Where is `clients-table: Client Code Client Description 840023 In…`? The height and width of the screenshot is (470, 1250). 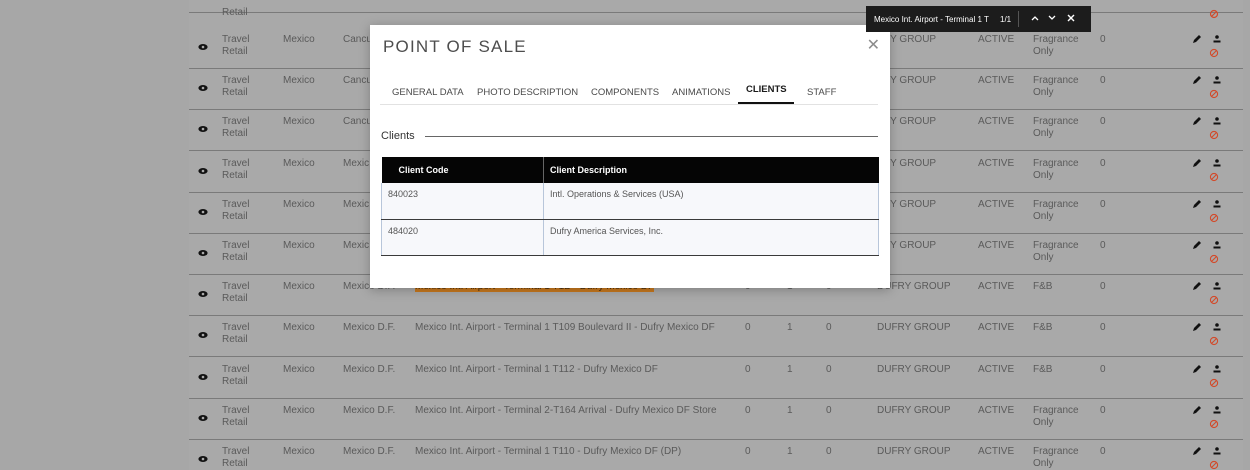 clients-table: Client Code Client Description 840023 In… is located at coordinates (630, 206).